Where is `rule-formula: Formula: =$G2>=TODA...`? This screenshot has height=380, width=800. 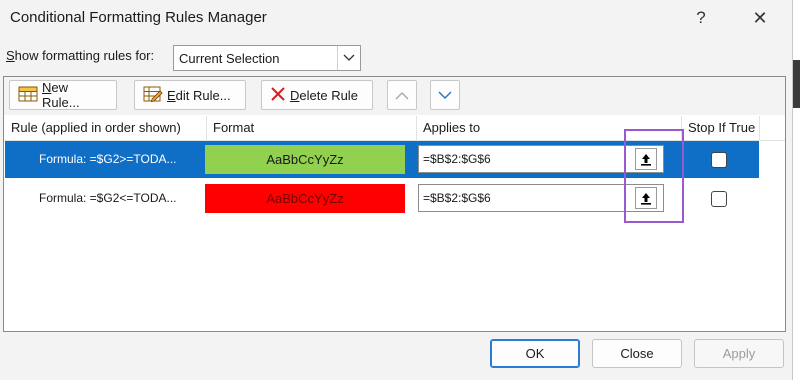
rule-formula: Formula: =$G2>=TODA... is located at coordinates (108, 159).